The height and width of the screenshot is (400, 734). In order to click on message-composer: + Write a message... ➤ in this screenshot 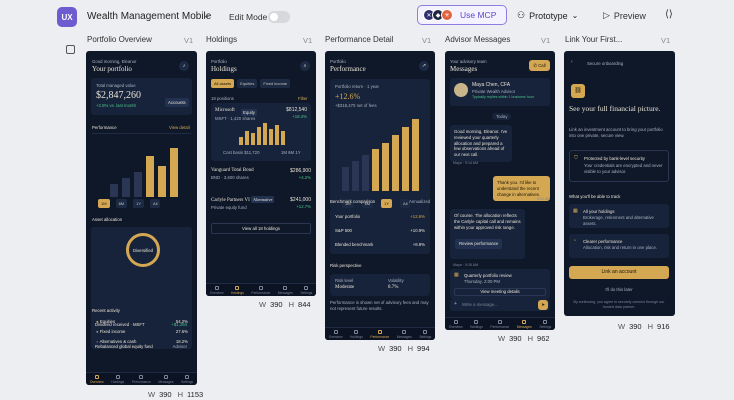, I will do `click(500, 305)`.